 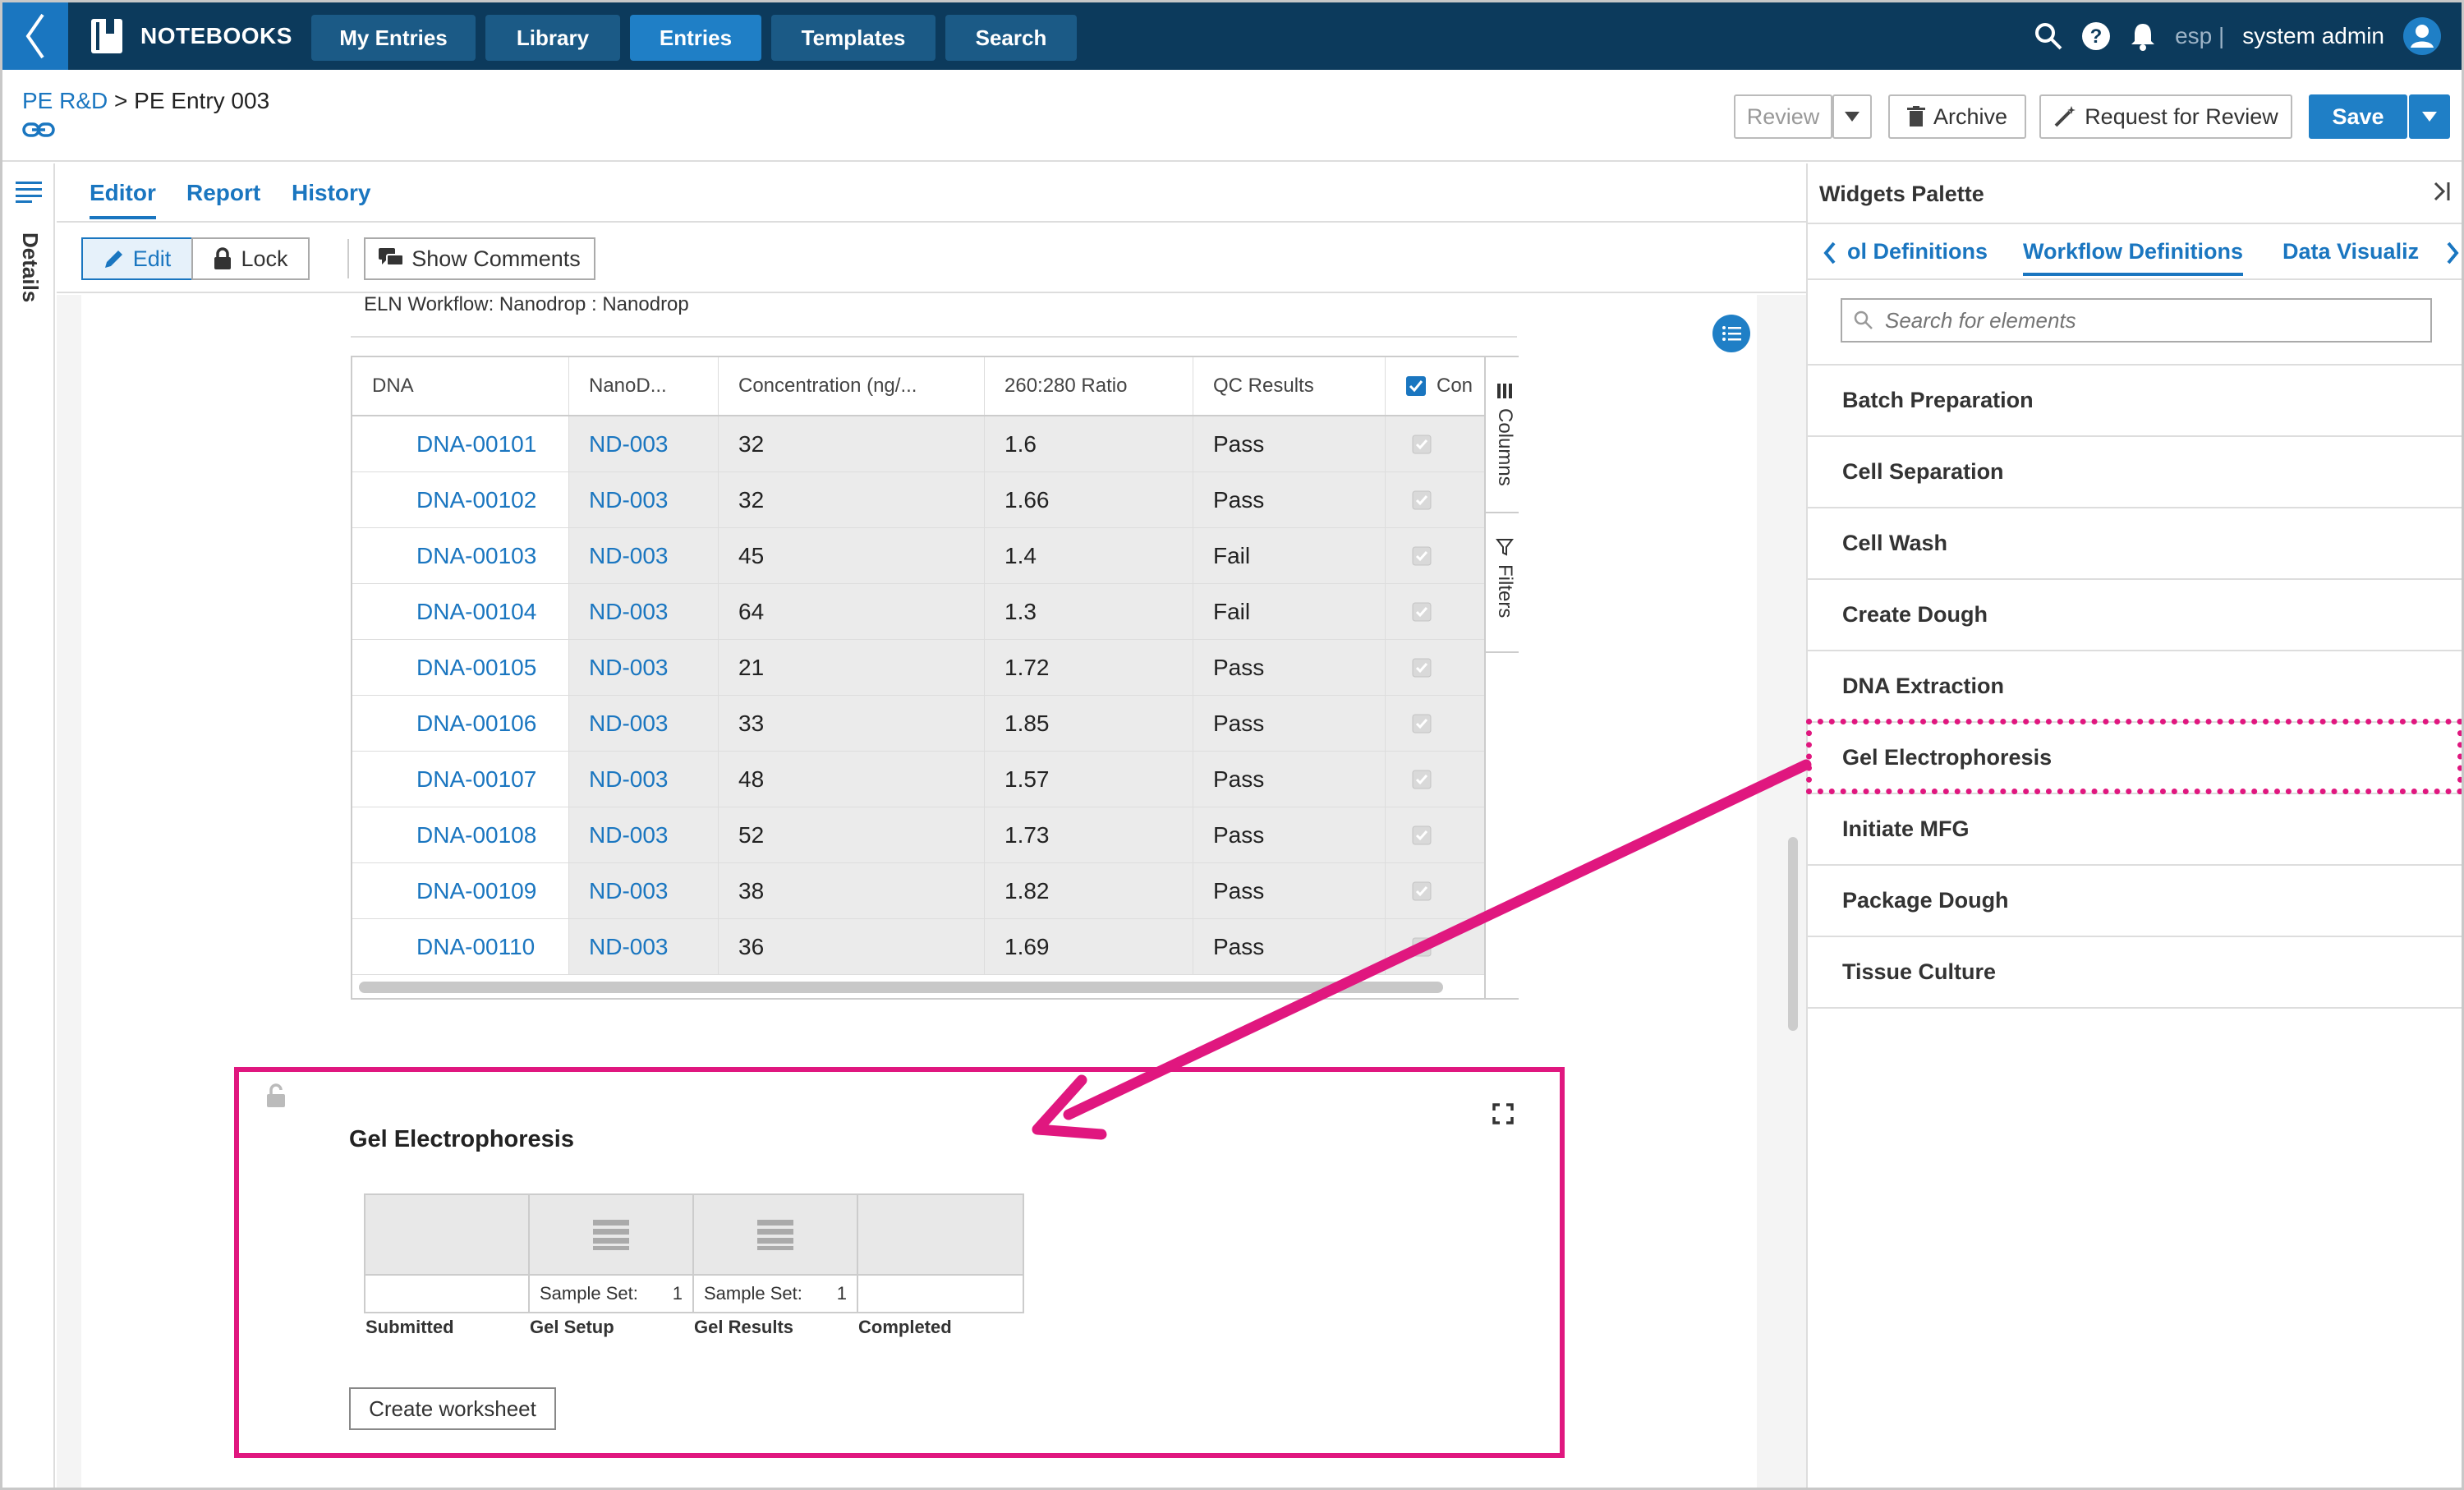 What do you see at coordinates (460, 780) in the screenshot?
I see `cell-dna: DNA-00107` at bounding box center [460, 780].